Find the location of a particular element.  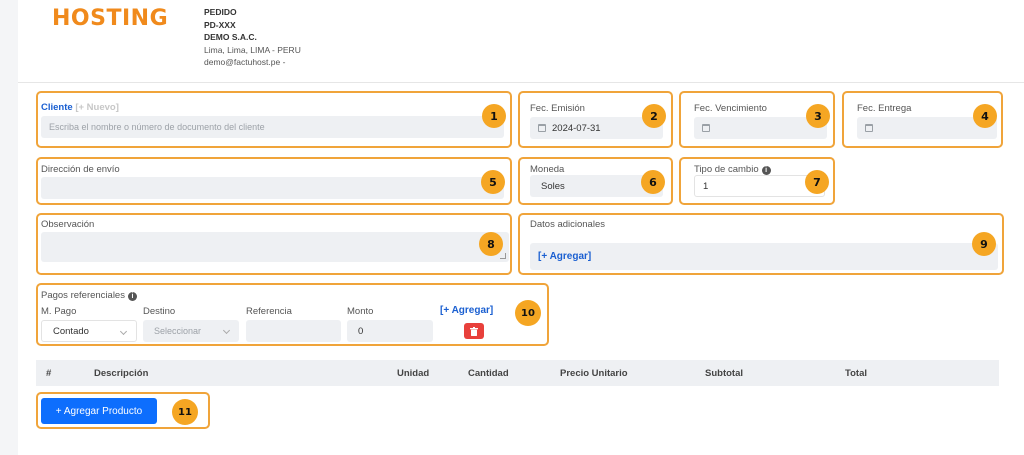

trash-icon is located at coordinates (474, 331).